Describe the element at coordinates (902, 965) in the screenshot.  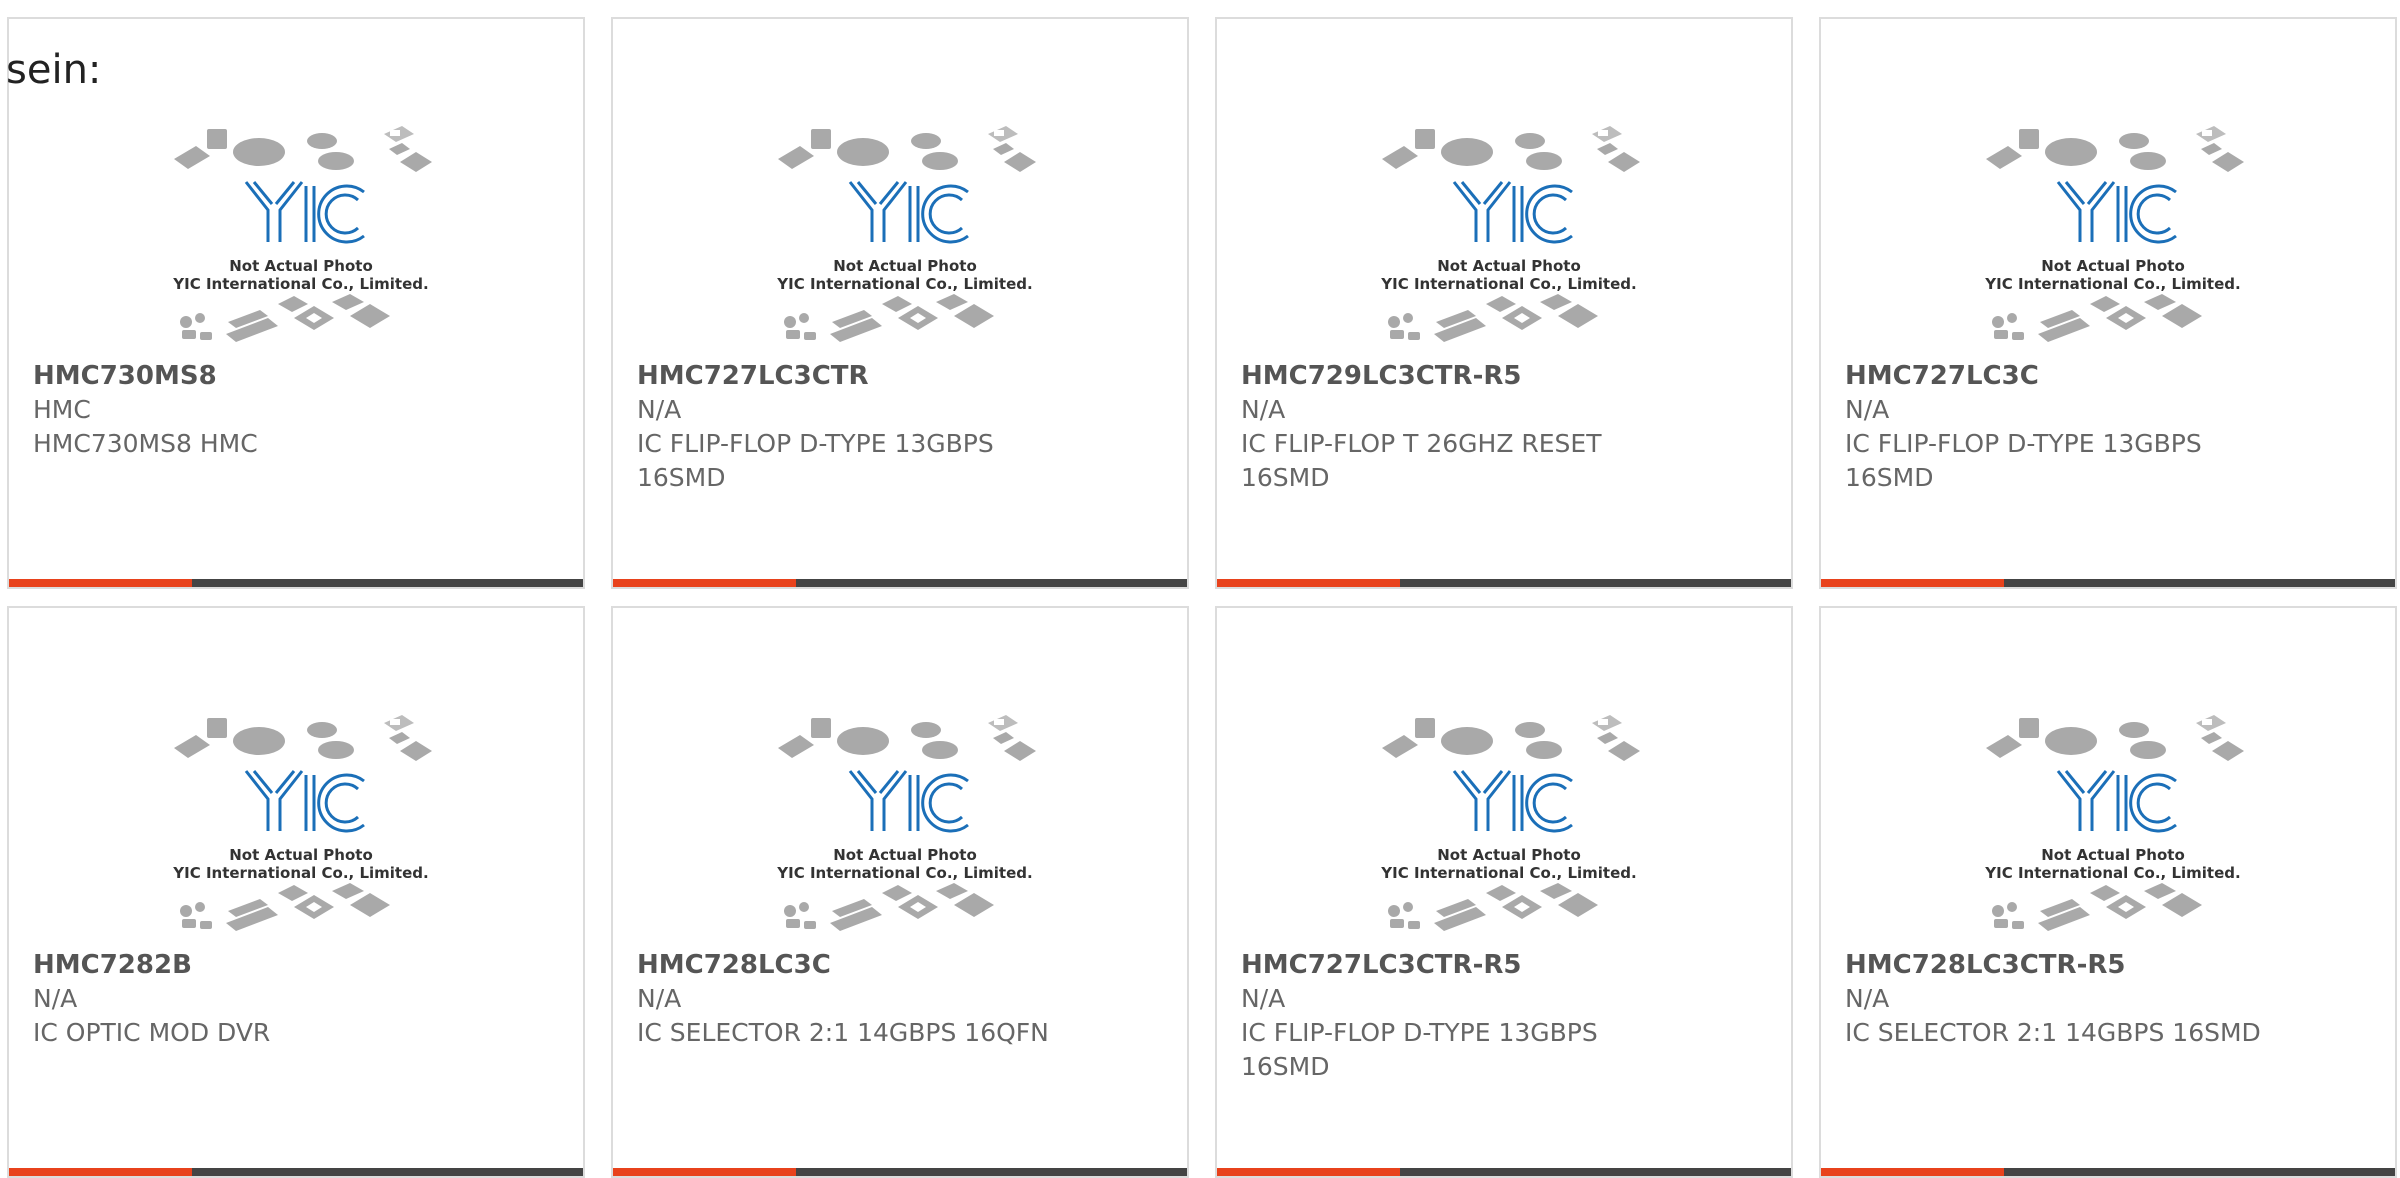
I see `part-number: HMC728LC3C` at that location.